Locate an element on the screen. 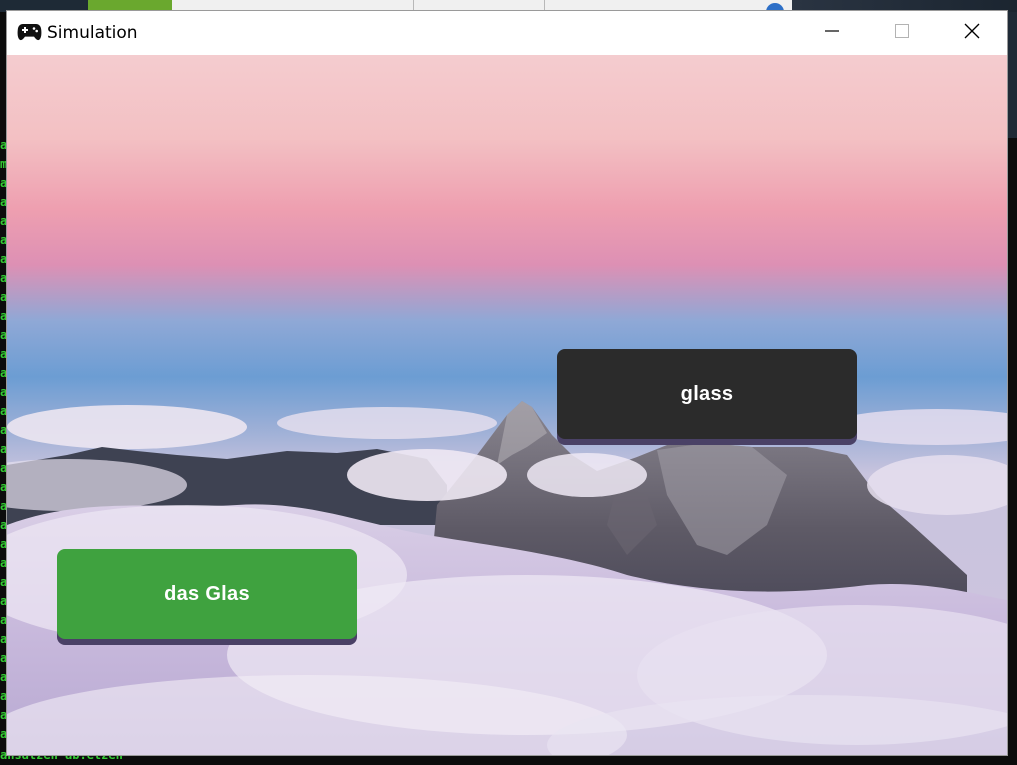  close-button is located at coordinates (972, 33).